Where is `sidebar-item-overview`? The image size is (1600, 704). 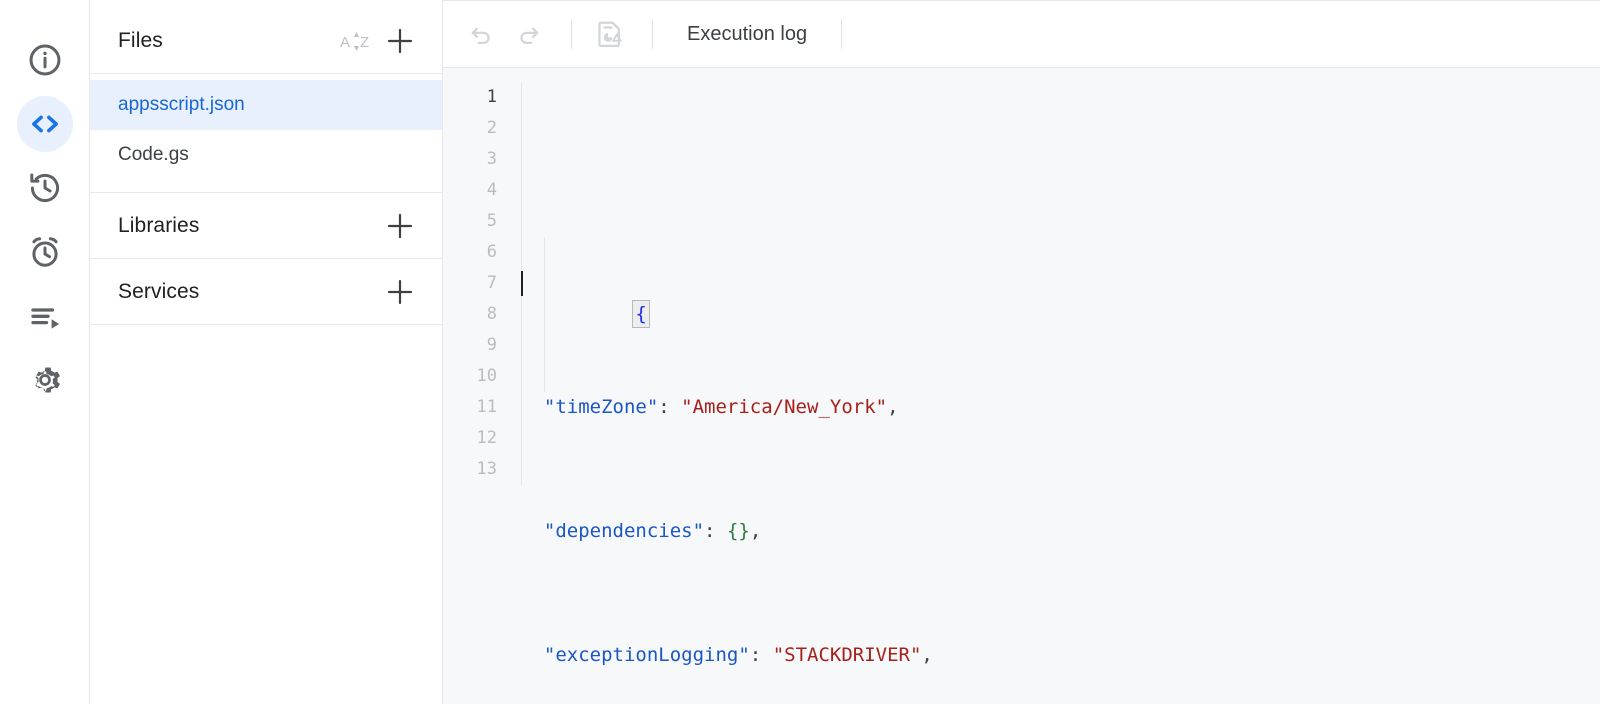
sidebar-item-overview is located at coordinates (45, 60).